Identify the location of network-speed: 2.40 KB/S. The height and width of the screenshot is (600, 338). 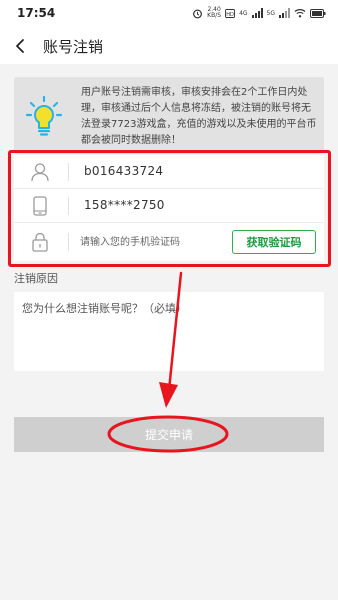
(214, 13).